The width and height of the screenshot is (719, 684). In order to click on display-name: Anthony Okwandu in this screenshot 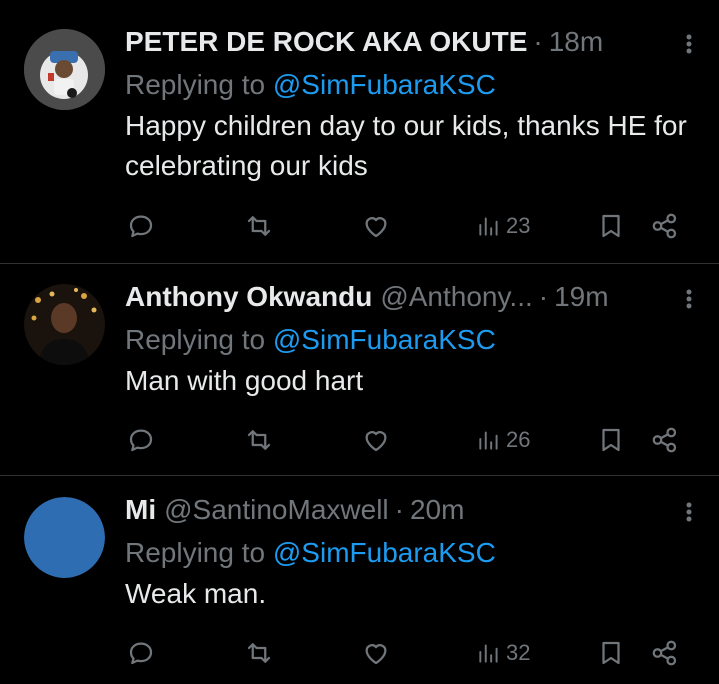, I will do `click(248, 297)`.